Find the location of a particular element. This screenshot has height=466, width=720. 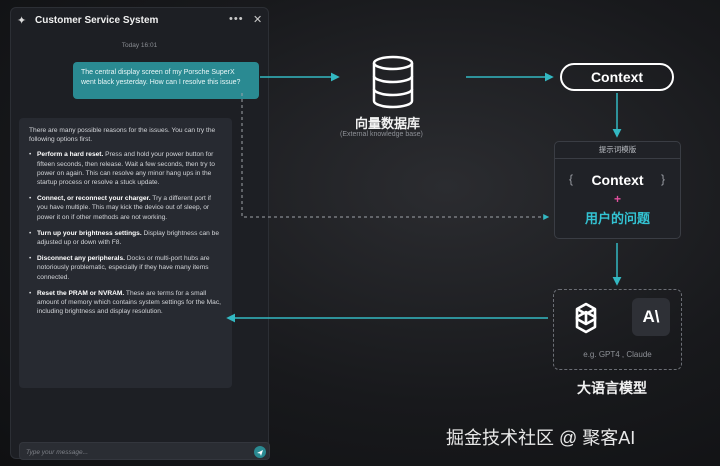

database-title: 向量数据库 is located at coordinates (388, 123).